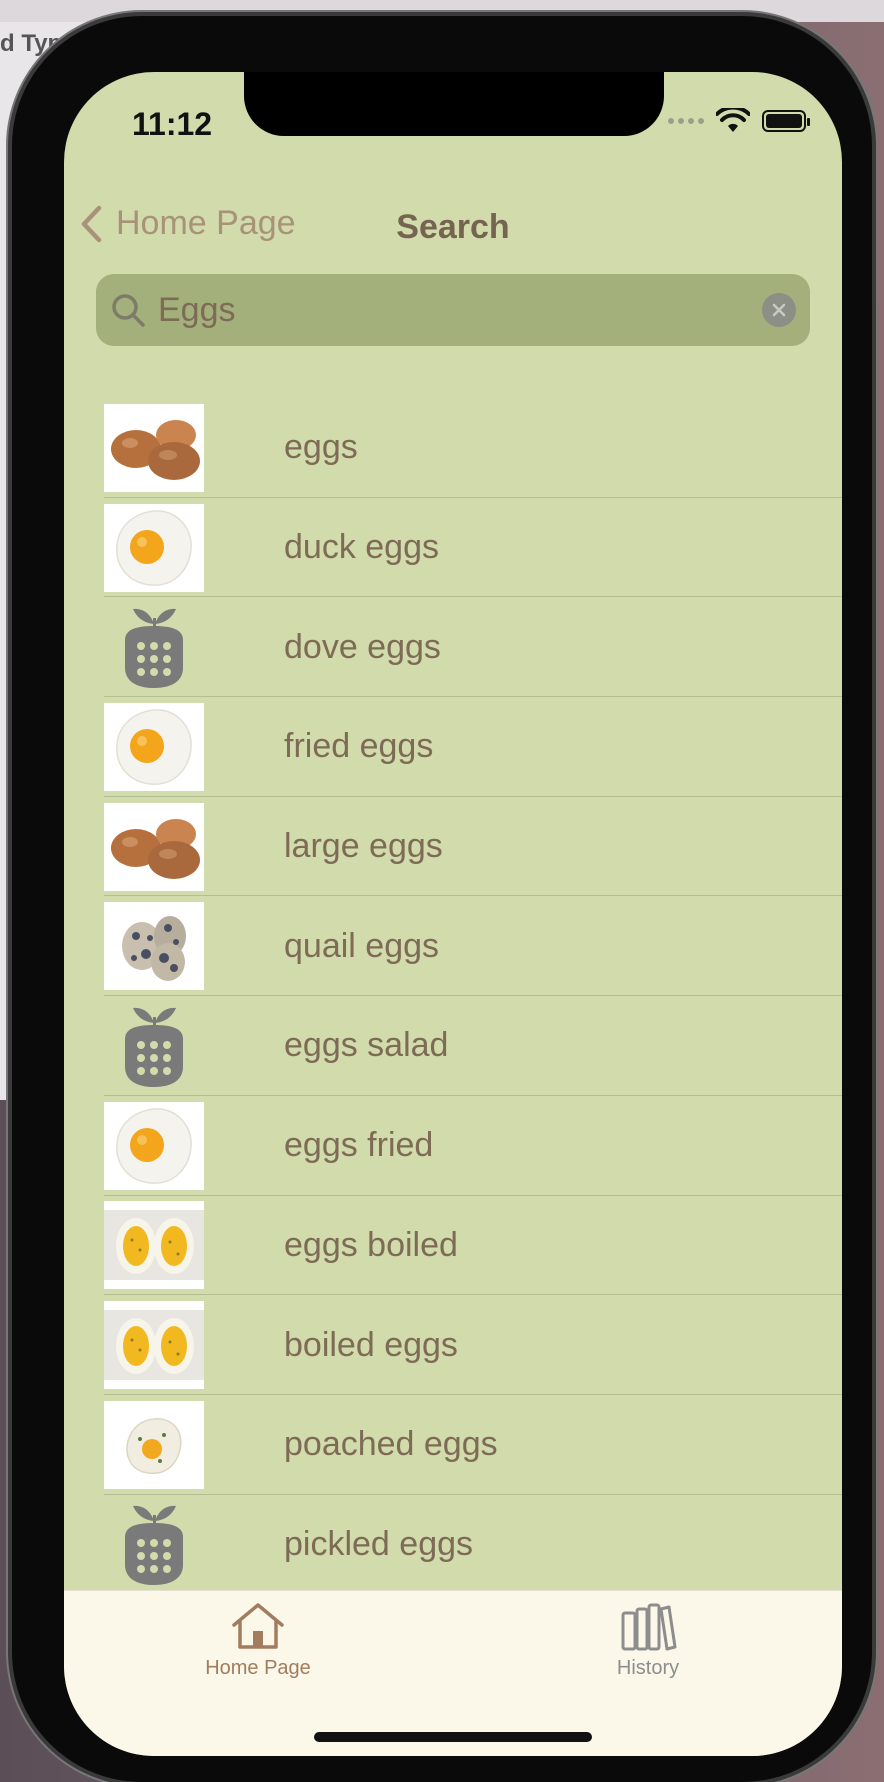 The image size is (884, 1782). I want to click on result-row: fried eggs, so click(453, 747).